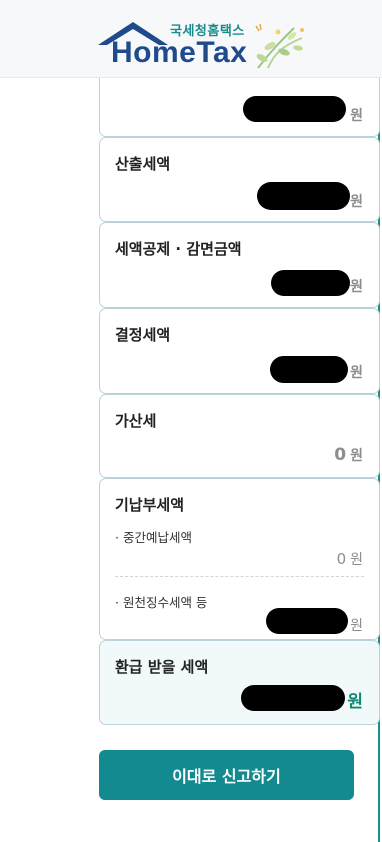 Image resolution: width=382 pixels, height=842 pixels. What do you see at coordinates (239, 179) in the screenshot?
I see `summary-card-calculated-tax: 산출세액 원` at bounding box center [239, 179].